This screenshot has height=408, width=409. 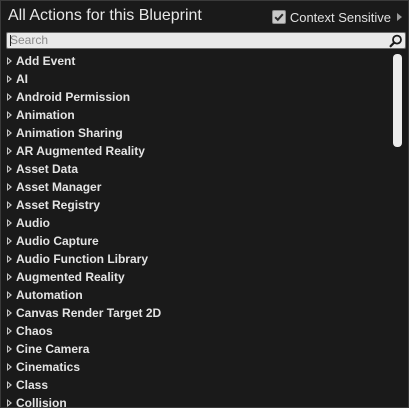 I want to click on category-row: Collision, so click(x=196, y=401).